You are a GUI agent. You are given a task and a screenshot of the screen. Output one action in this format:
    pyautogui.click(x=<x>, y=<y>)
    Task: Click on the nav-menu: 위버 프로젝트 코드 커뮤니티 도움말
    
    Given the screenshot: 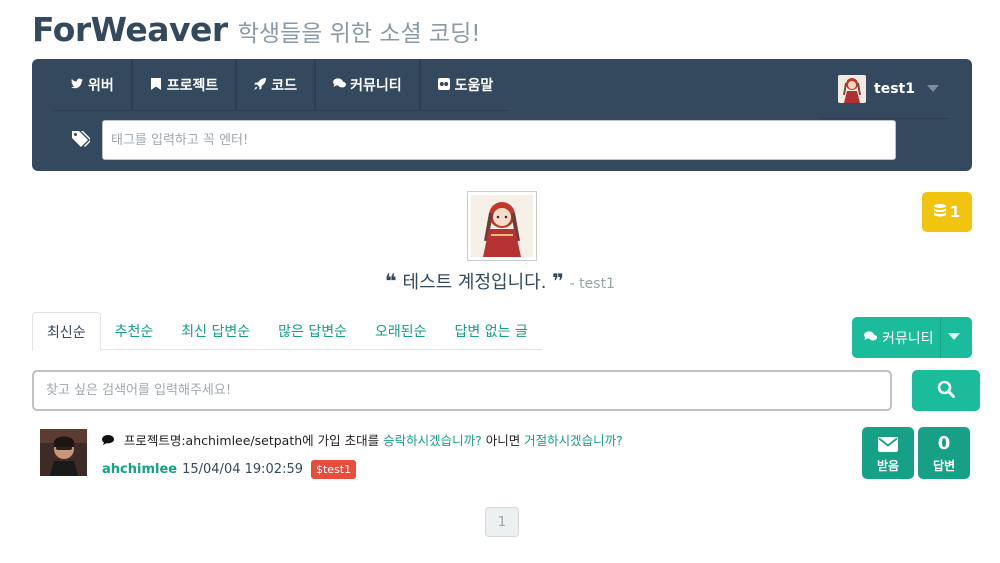 What is the action you would take?
    pyautogui.click(x=282, y=85)
    